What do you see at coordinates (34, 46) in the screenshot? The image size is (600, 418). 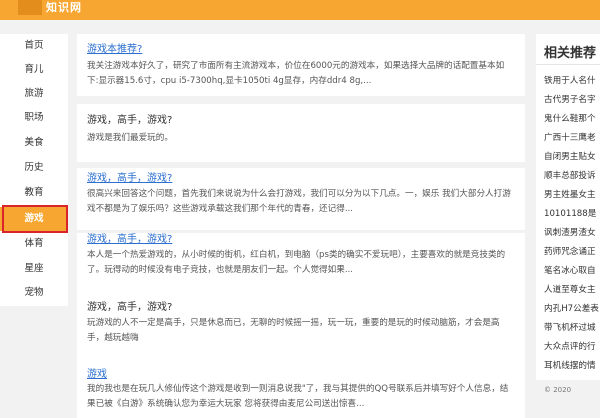 I see `sidebar-item-home: 首页` at bounding box center [34, 46].